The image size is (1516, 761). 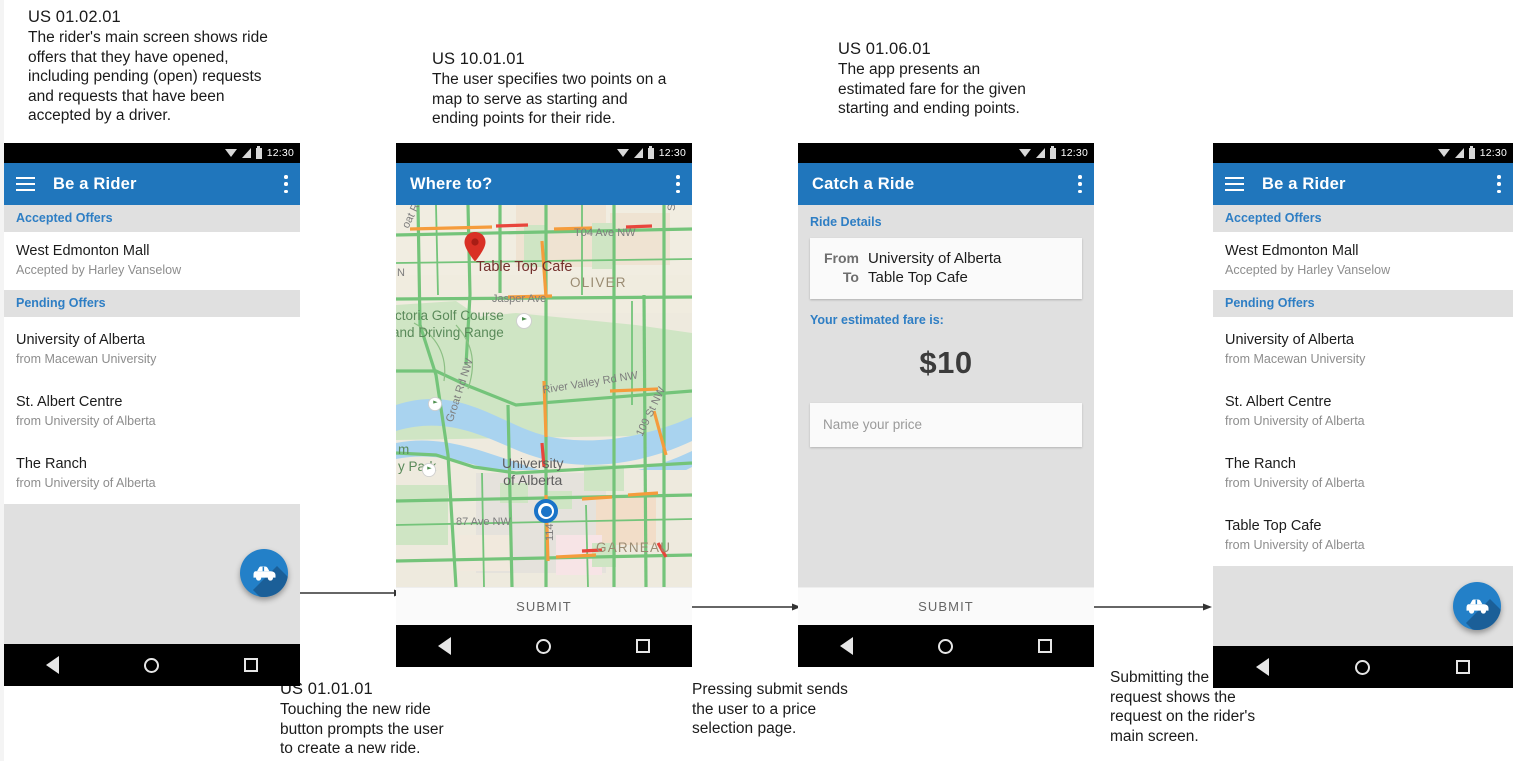 I want to click on offer-title: St. Albert Centre, so click(x=1278, y=402).